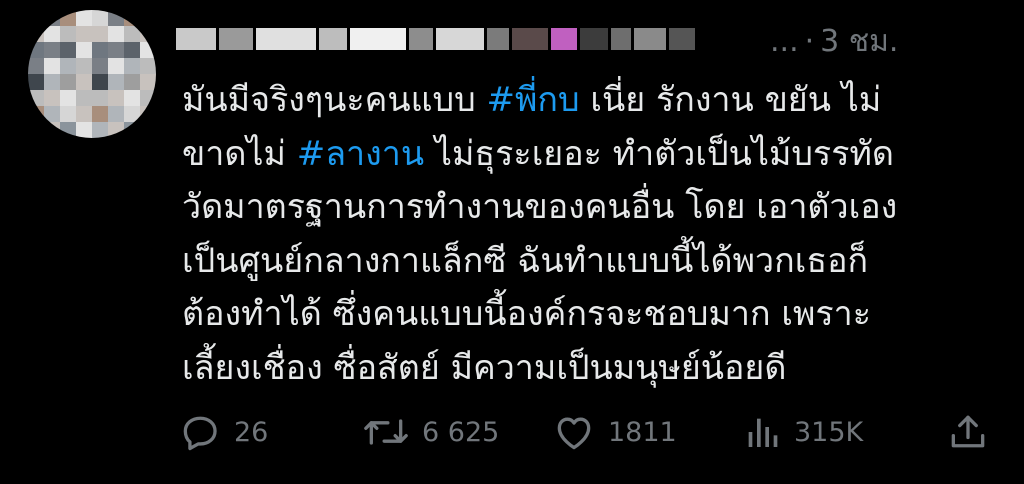 The width and height of the screenshot is (1024, 484). I want to click on views-button: 315K, so click(802, 432).